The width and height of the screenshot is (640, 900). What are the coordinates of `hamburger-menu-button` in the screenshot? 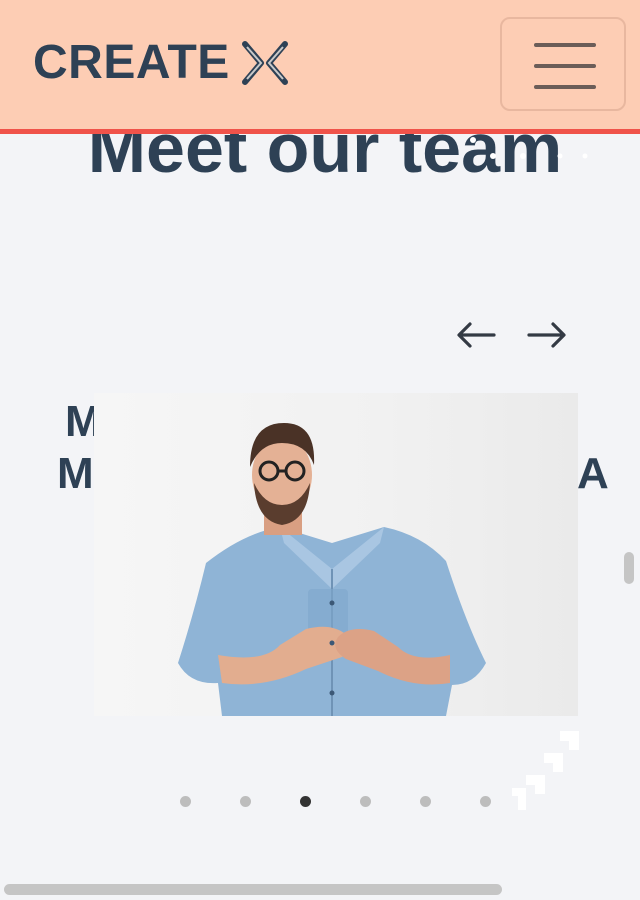 It's located at (563, 64).